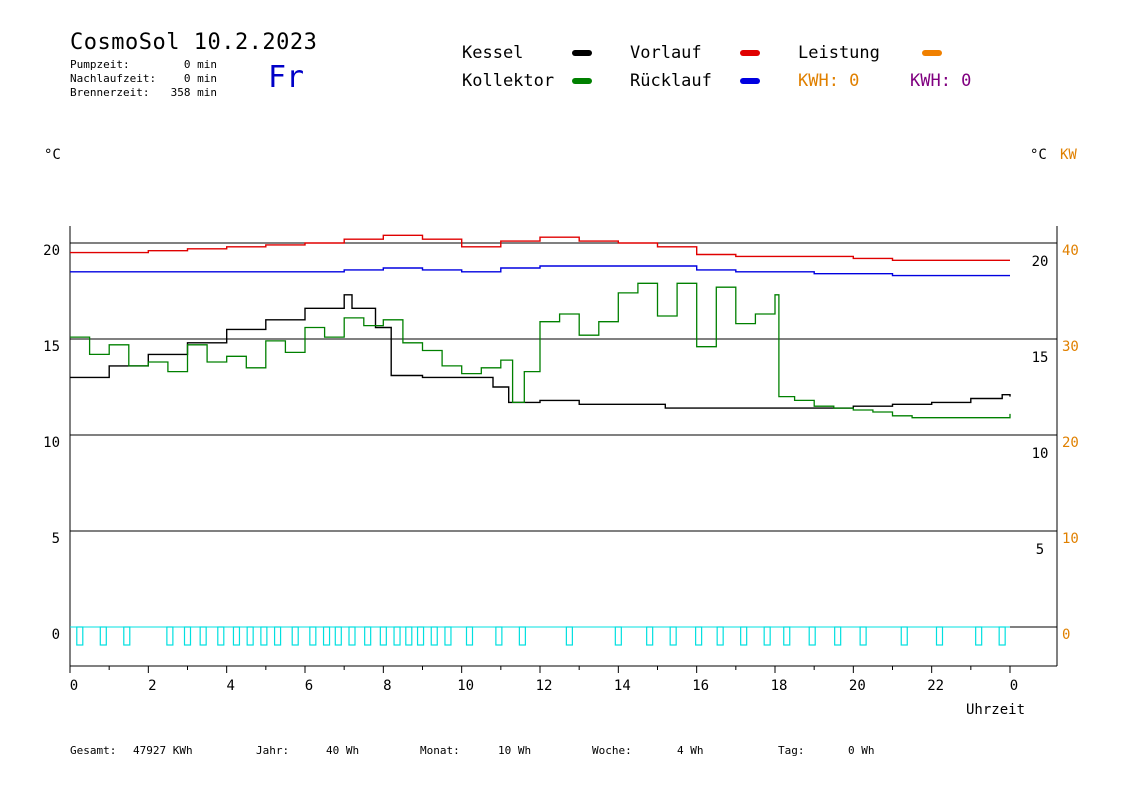 The width and height of the screenshot is (1148, 812). What do you see at coordinates (440, 750) in the screenshot?
I see `footer-monat-label: Monat:` at bounding box center [440, 750].